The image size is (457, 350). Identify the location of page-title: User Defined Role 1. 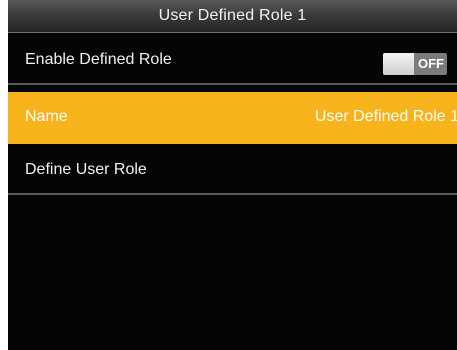
(232, 15).